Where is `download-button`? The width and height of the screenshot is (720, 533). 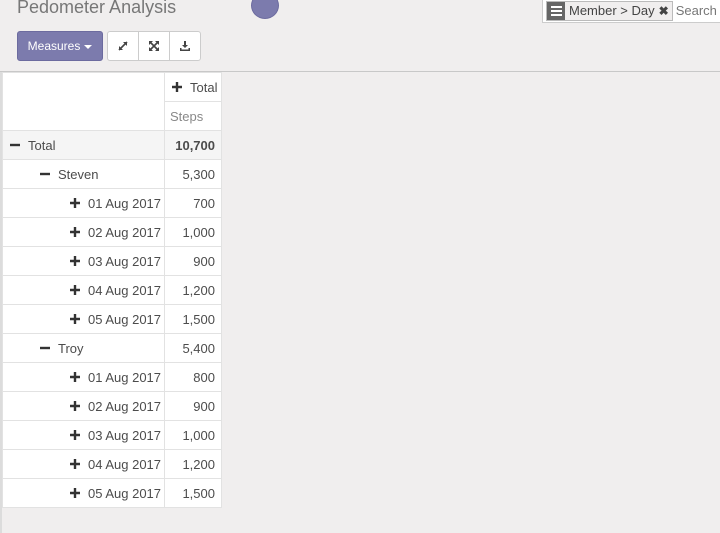 download-button is located at coordinates (185, 46).